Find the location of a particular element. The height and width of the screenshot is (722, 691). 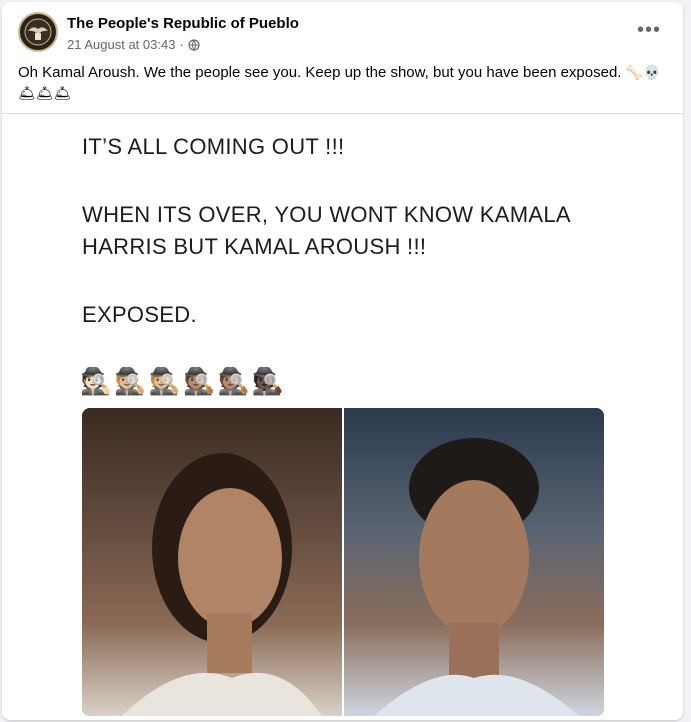

post-meta: 21 August at 03:43 · is located at coordinates (133, 44).